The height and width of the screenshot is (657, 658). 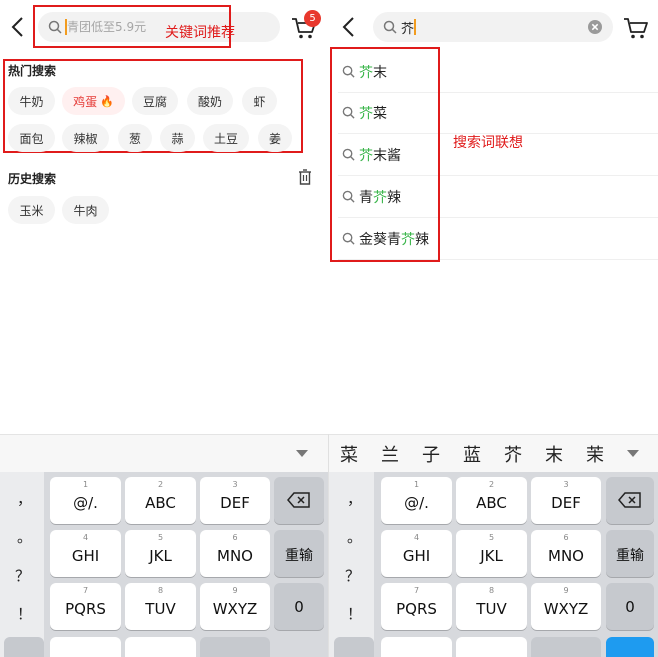 What do you see at coordinates (200, 33) in the screenshot?
I see `annotation-keyword-label: 关键词推荐` at bounding box center [200, 33].